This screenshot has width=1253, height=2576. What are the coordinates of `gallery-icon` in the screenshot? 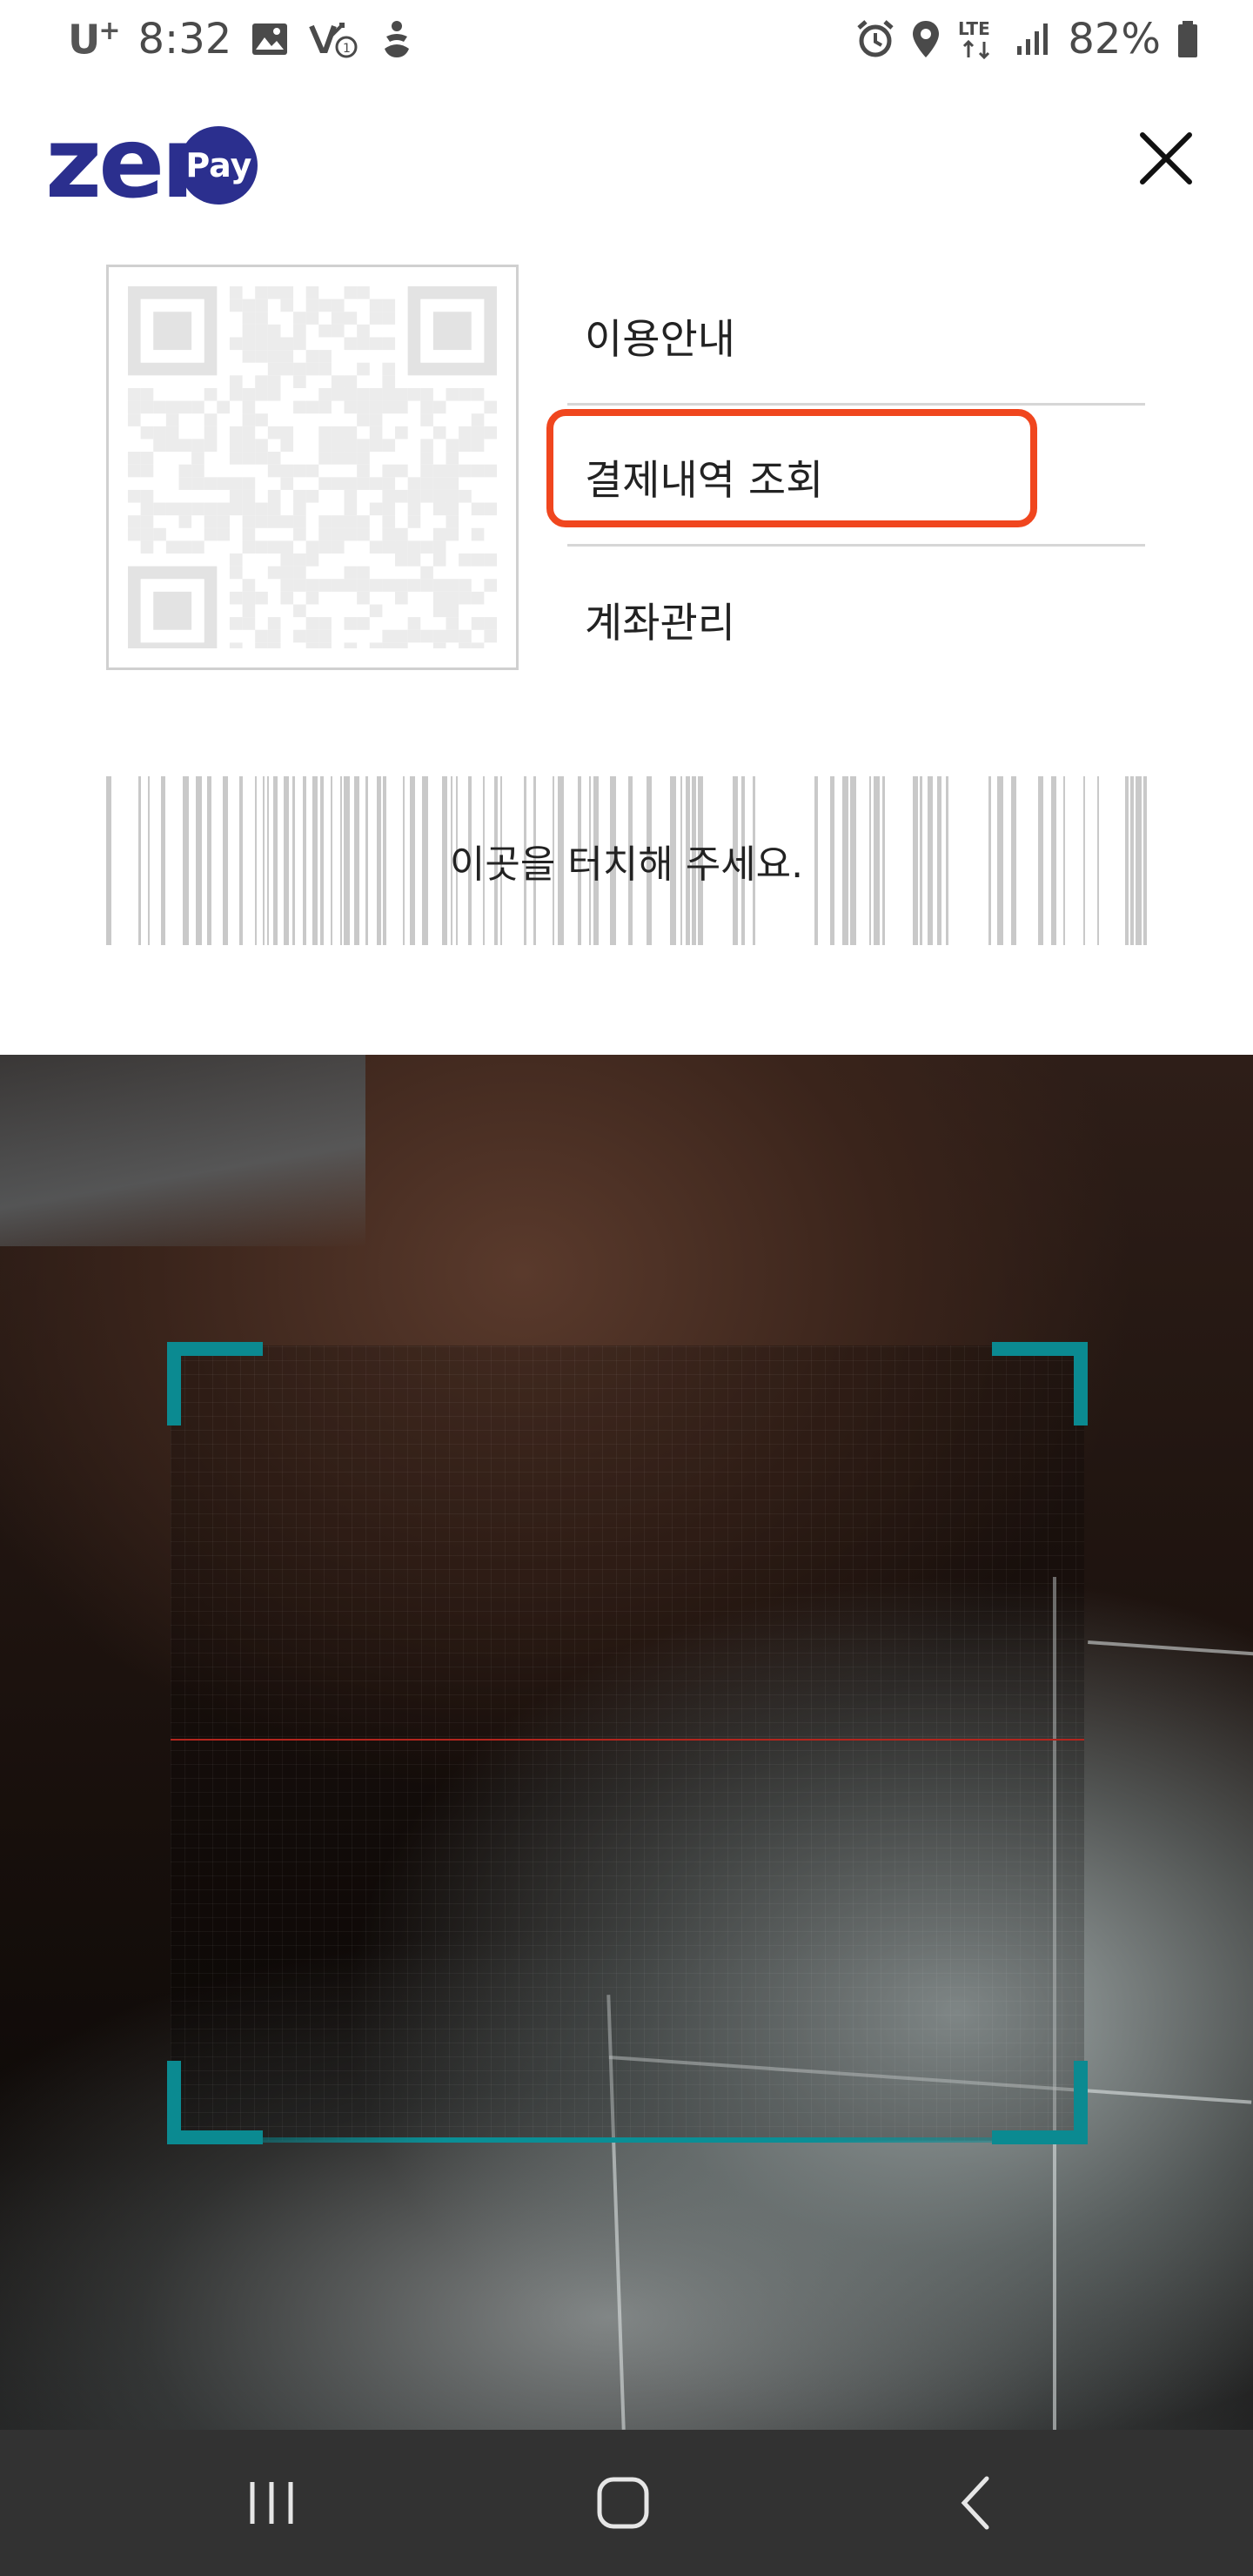 It's located at (270, 40).